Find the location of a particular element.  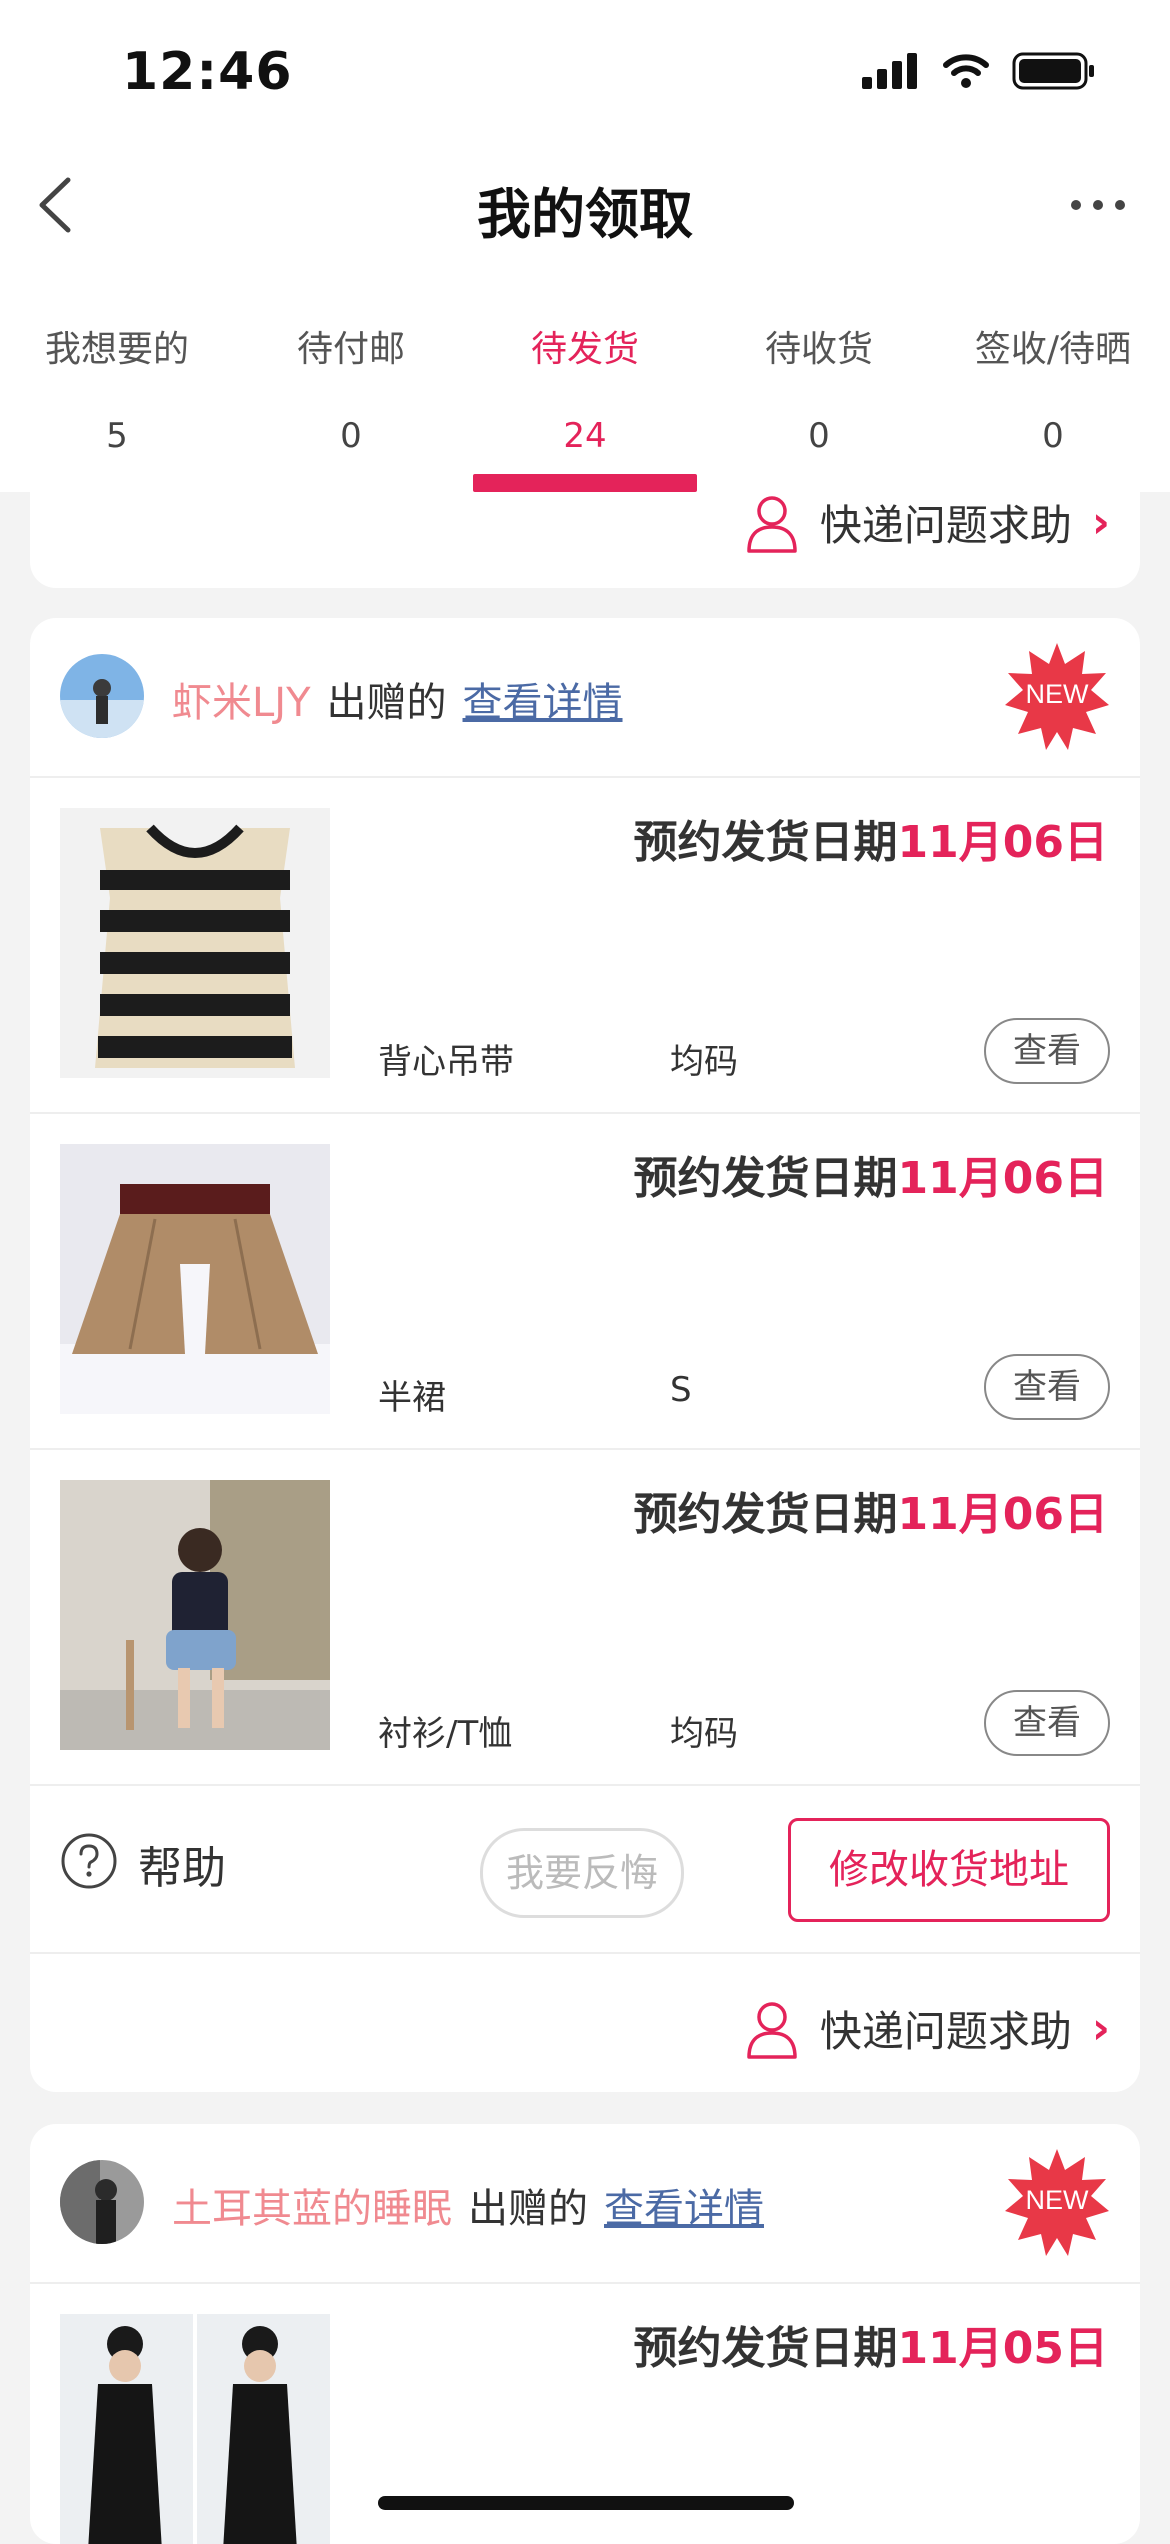

tab-label: 我想要的 is located at coordinates (116, 349).